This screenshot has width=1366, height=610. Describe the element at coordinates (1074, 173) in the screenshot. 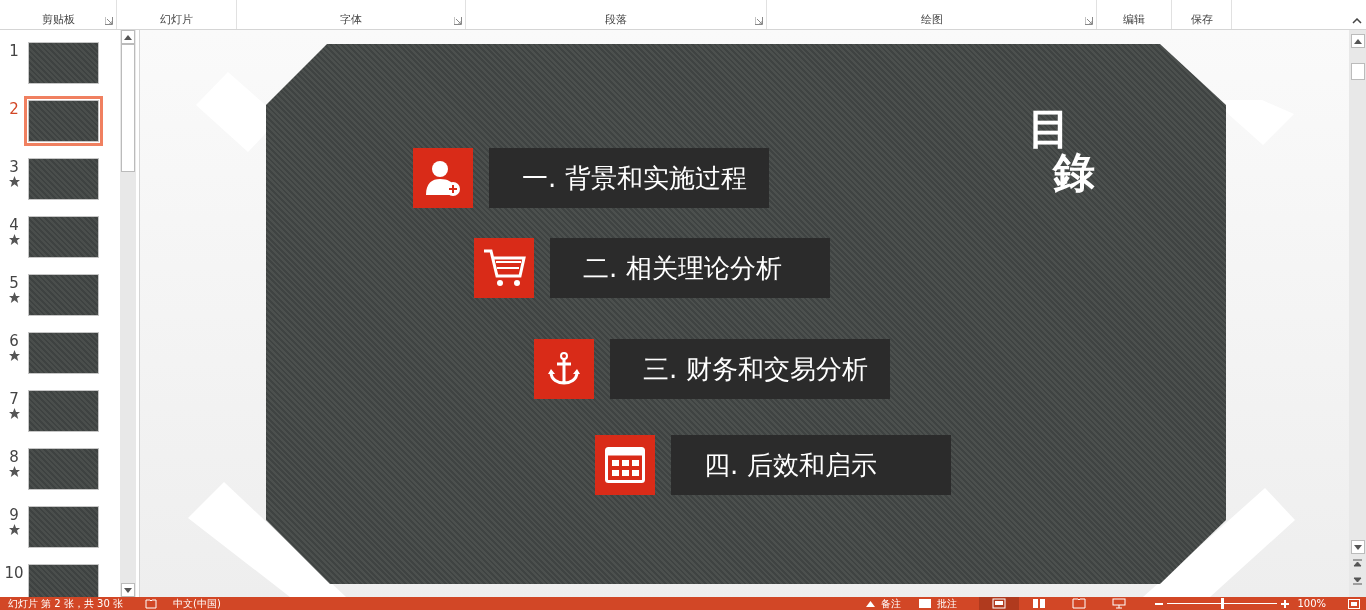

I see `slide-title: 錄` at that location.